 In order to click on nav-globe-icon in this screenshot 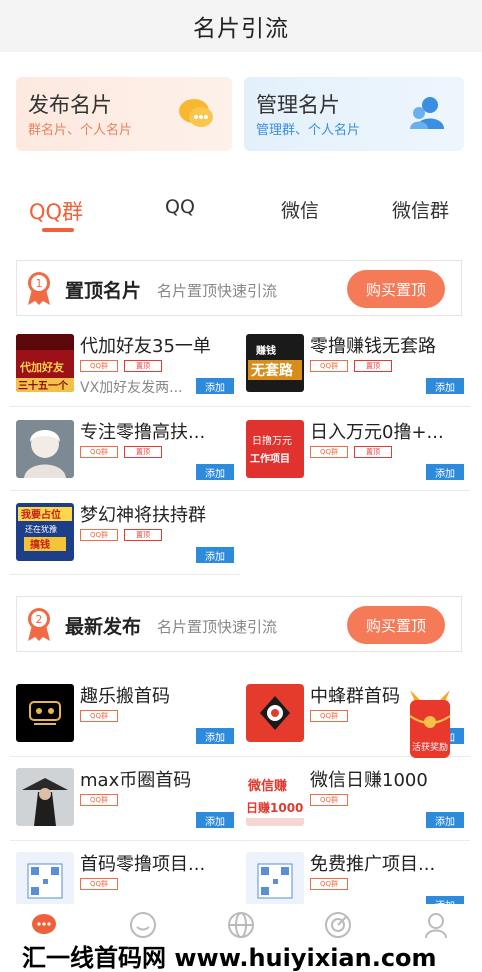, I will do `click(241, 925)`.